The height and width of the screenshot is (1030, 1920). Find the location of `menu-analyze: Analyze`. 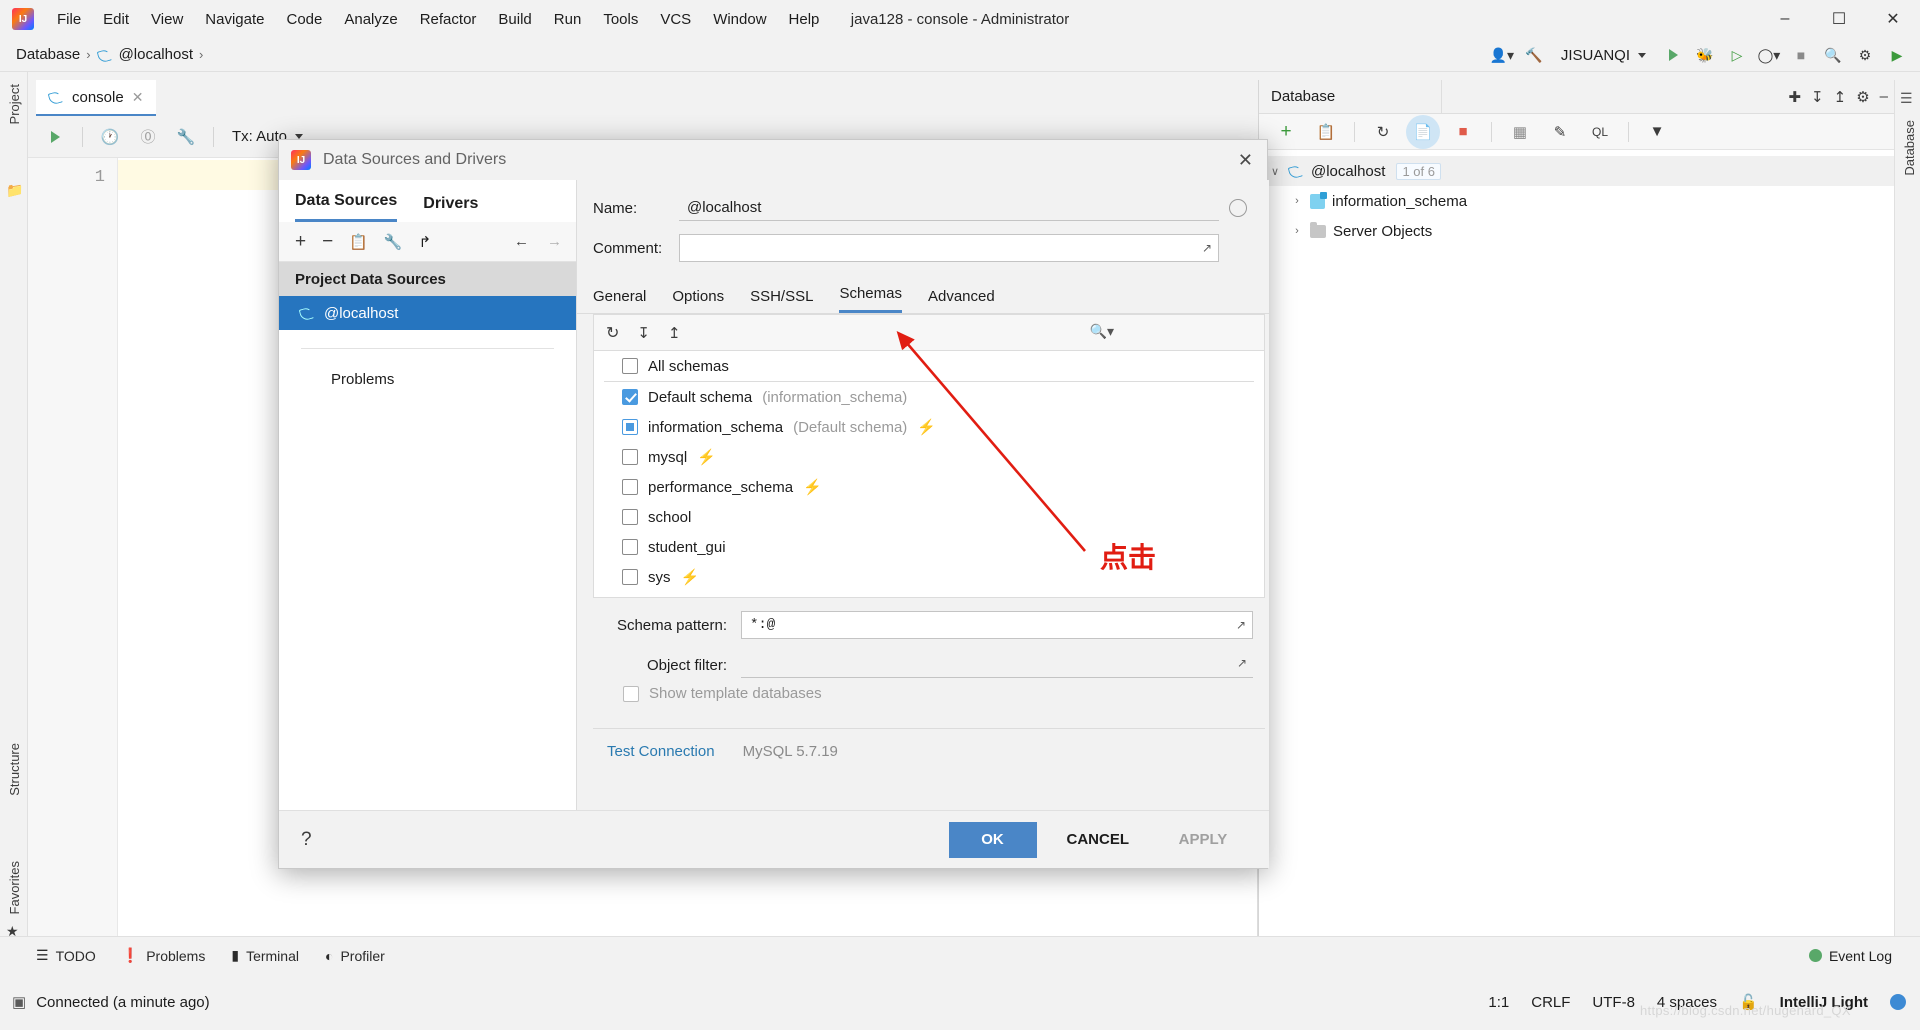

menu-analyze: Analyze is located at coordinates (370, 19).